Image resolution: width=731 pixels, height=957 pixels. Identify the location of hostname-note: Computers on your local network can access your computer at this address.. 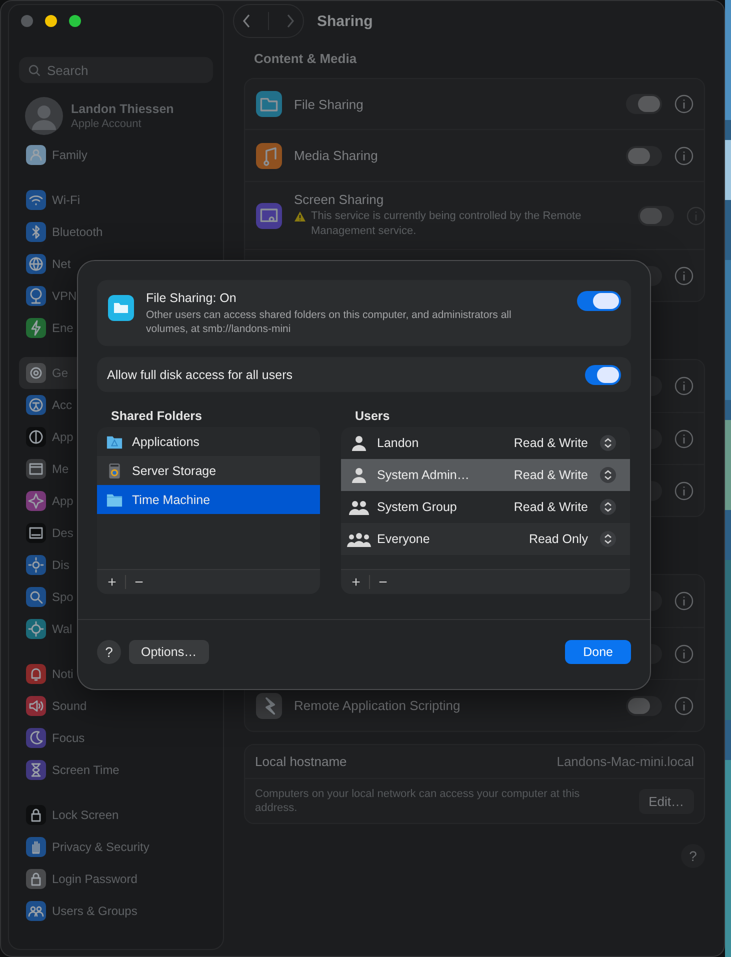
(418, 801).